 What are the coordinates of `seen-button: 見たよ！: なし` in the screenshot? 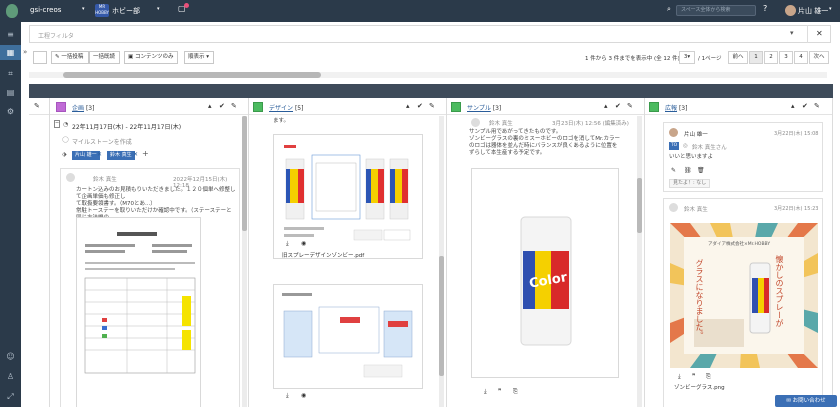 It's located at (690, 183).